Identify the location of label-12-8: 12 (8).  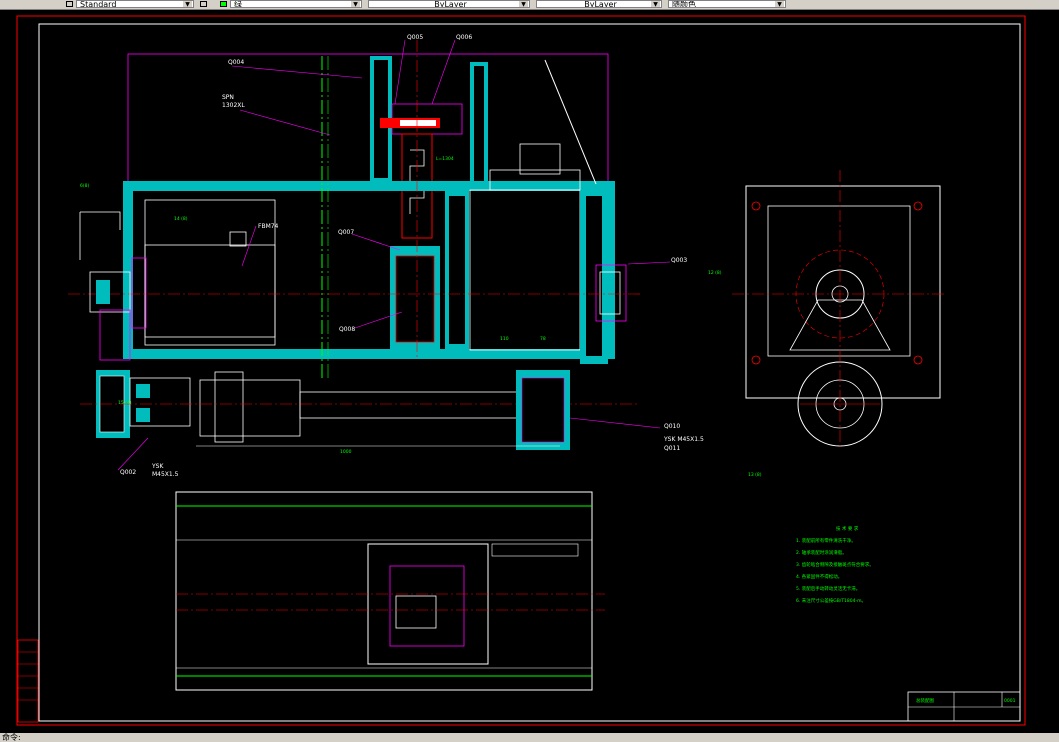
(715, 273).